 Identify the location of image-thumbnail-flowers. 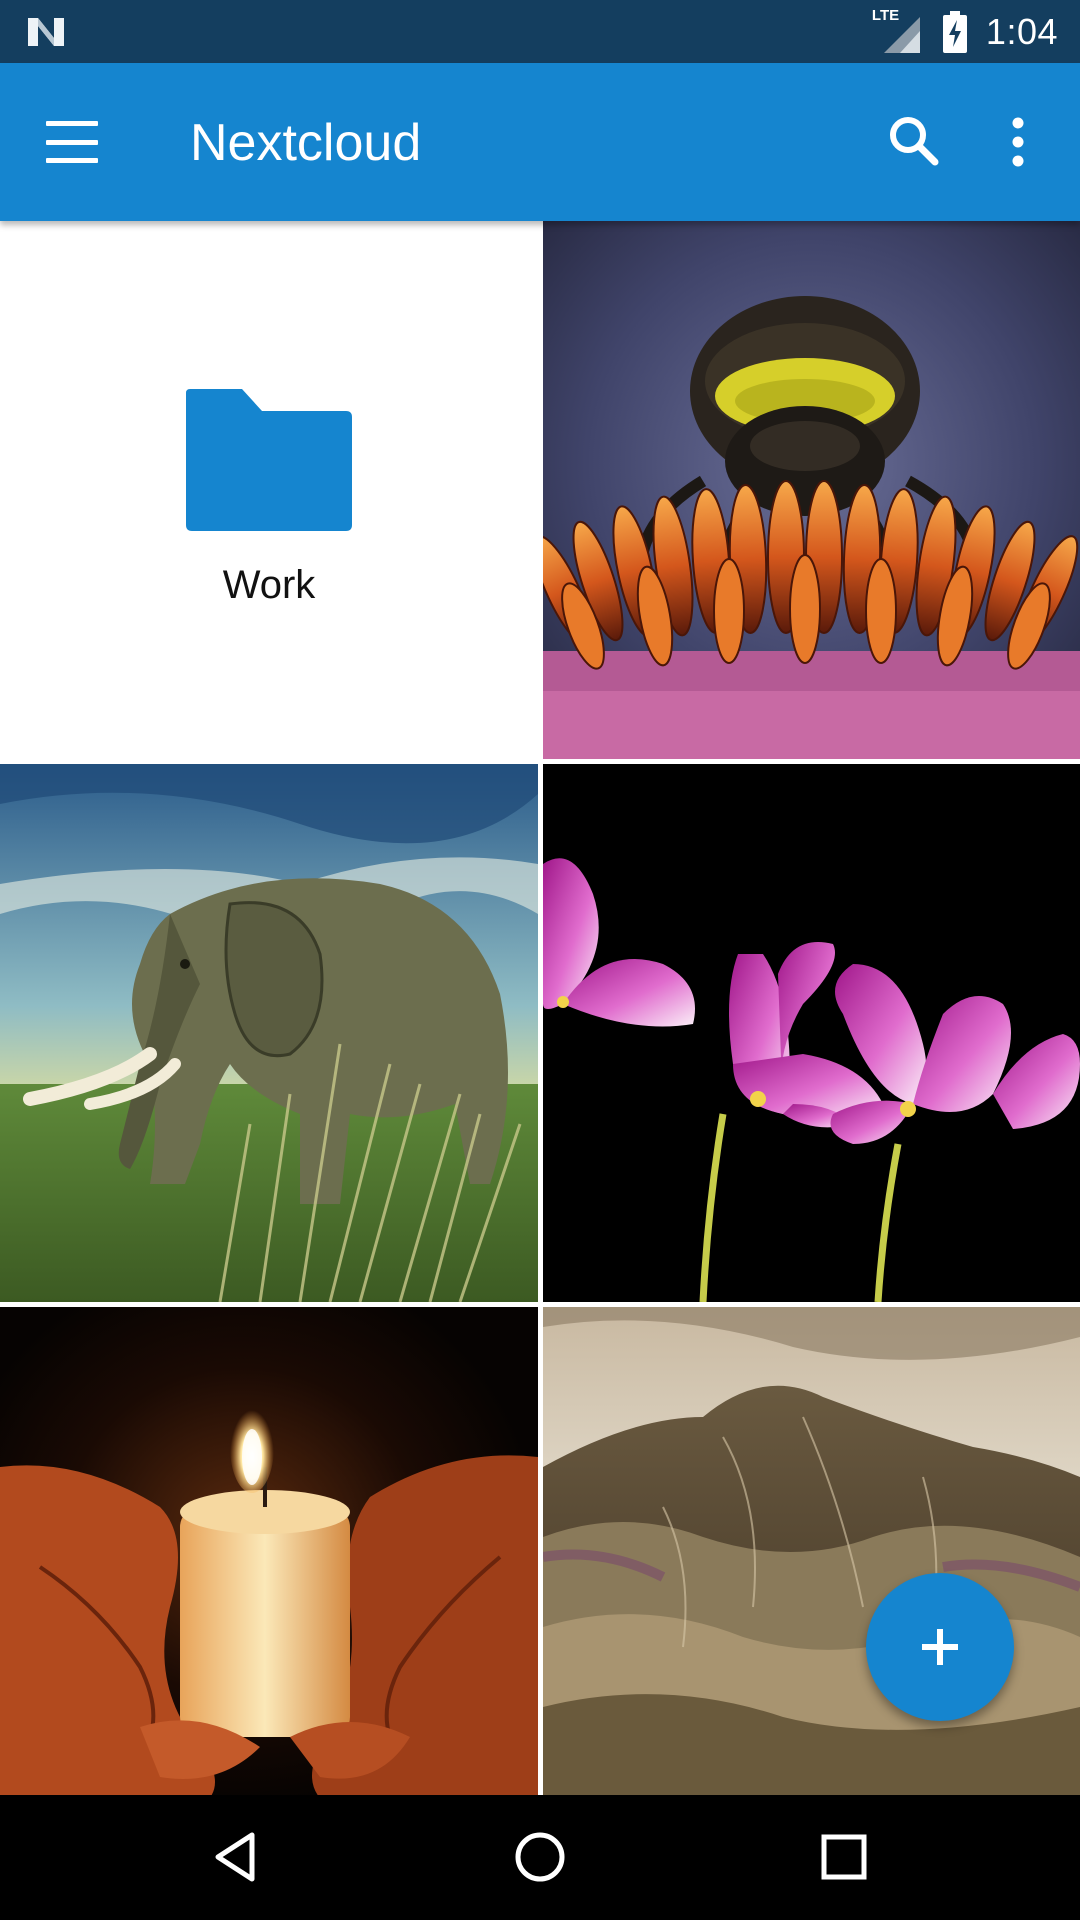
(811, 1033).